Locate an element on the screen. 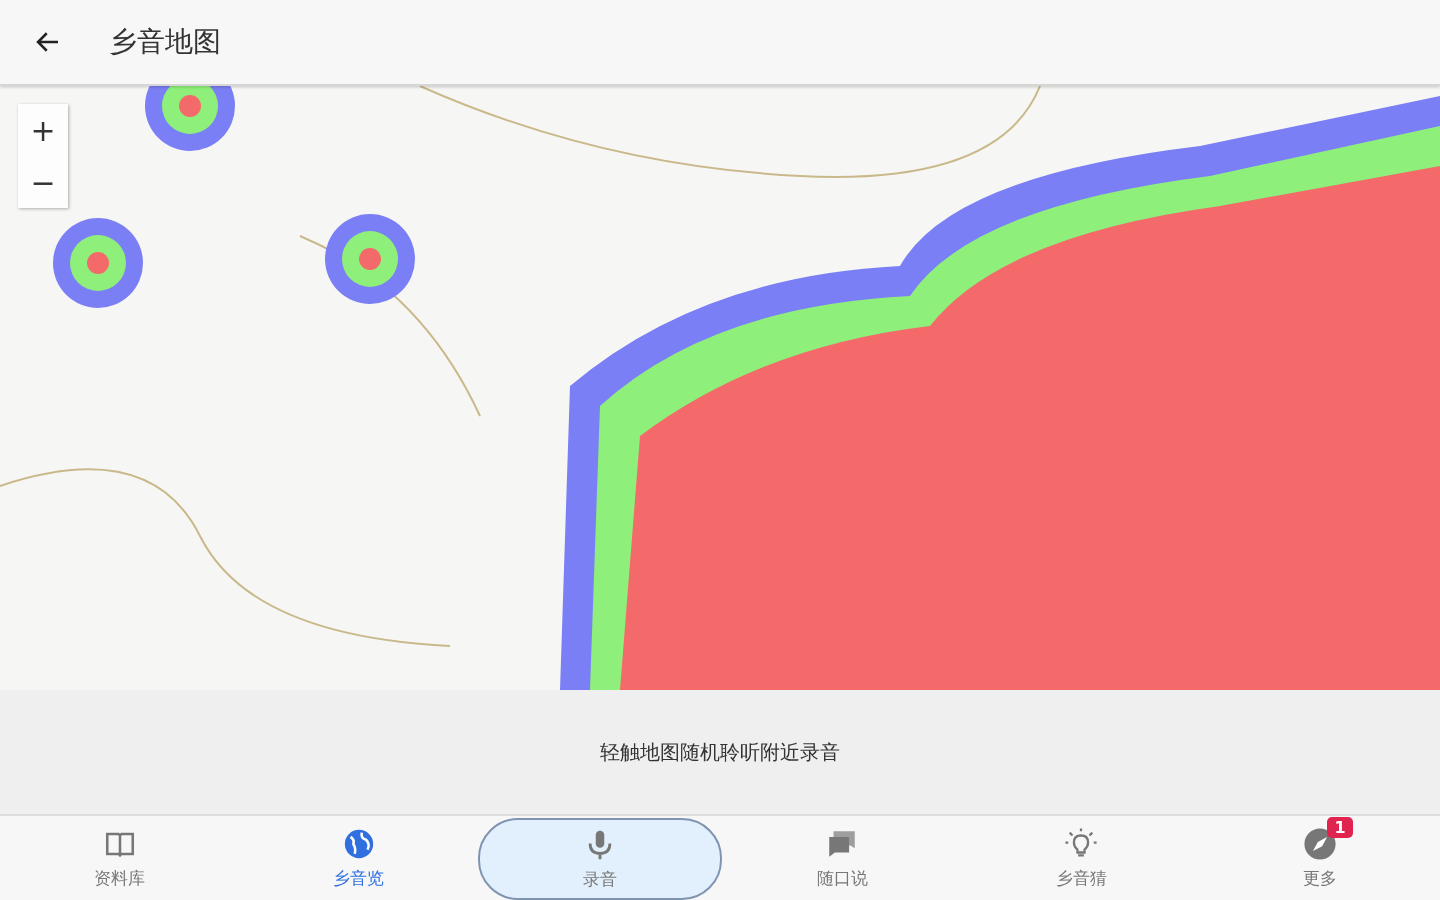  compass-icon is located at coordinates (1320, 843).